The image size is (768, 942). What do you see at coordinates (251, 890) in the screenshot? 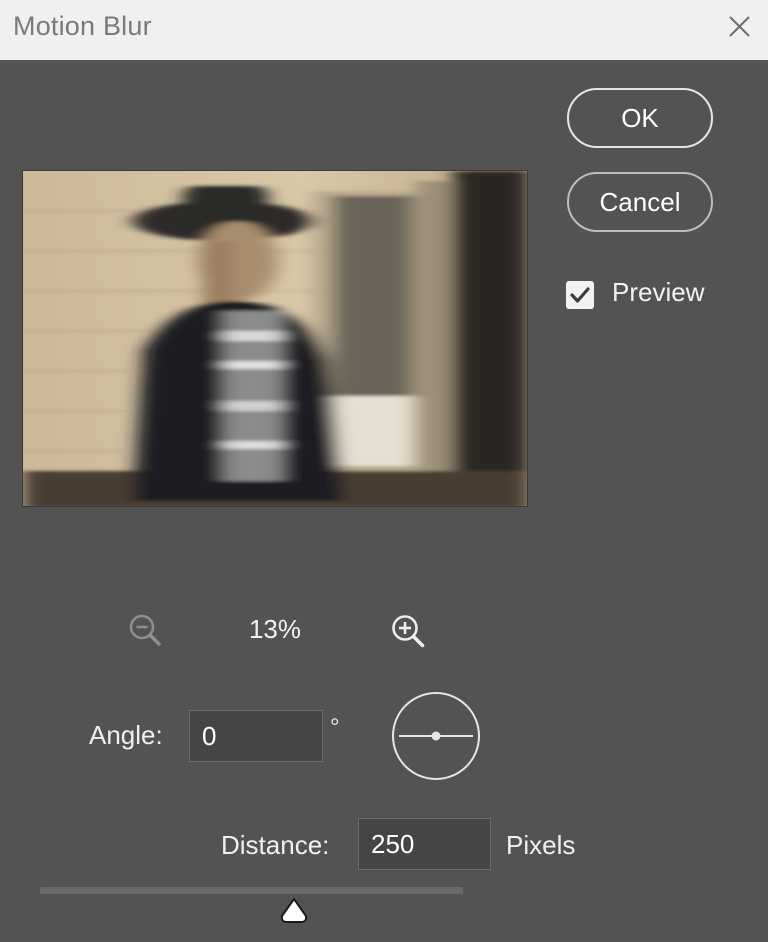
I see `distance-slider-track` at bounding box center [251, 890].